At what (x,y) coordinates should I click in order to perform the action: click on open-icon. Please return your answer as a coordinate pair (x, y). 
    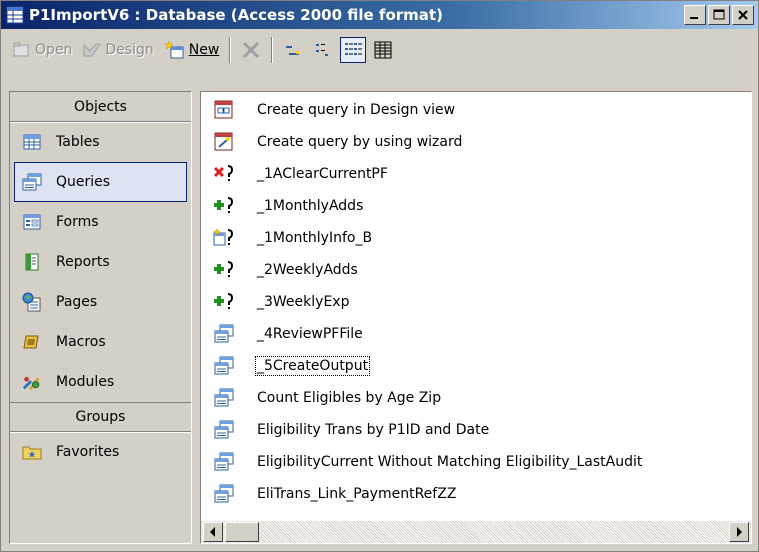
    Looking at the image, I should click on (21, 49).